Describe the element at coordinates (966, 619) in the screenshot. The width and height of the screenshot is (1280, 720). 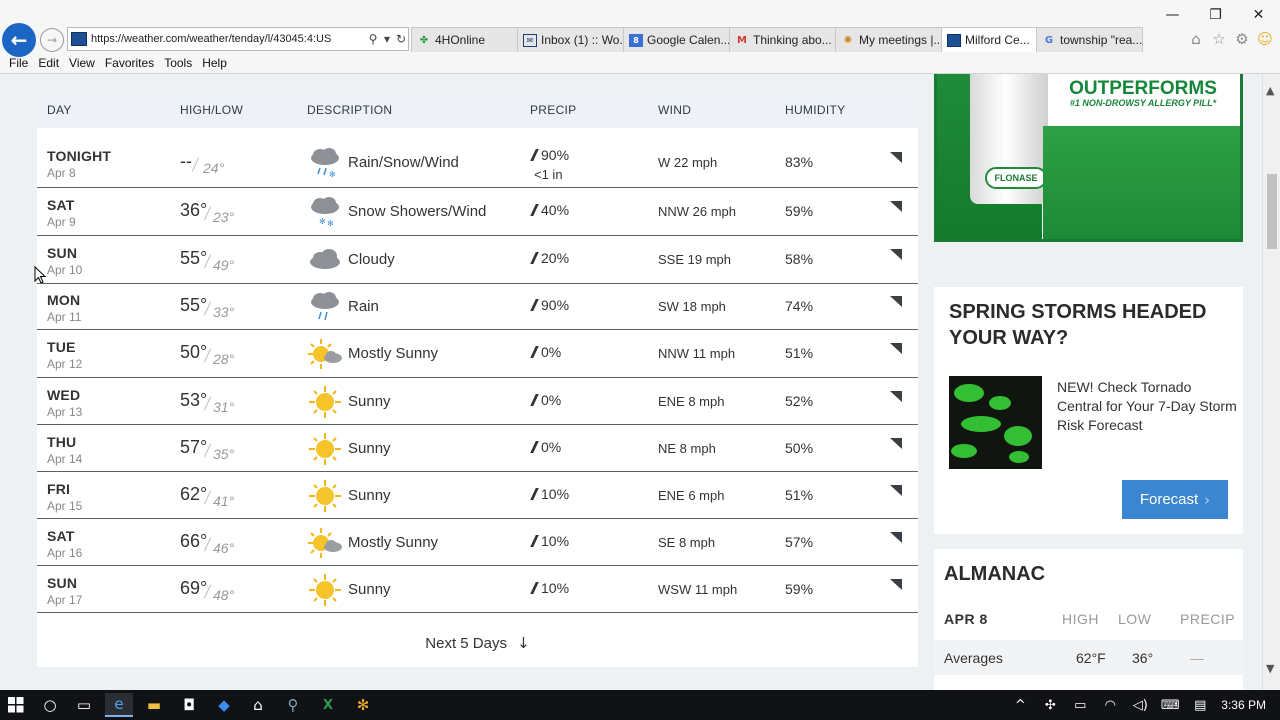
I see `almanac-date: APR 8` at that location.